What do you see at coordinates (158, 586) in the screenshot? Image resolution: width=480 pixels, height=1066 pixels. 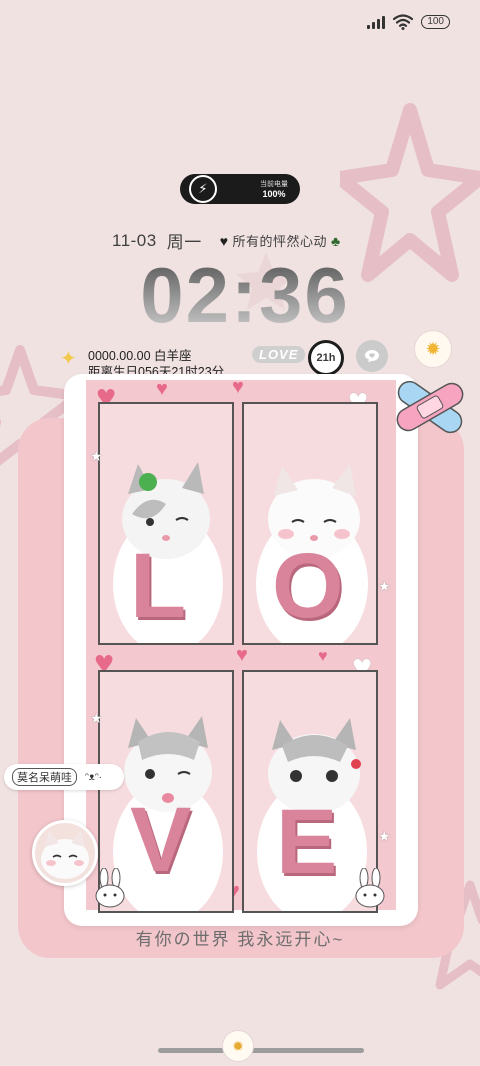 I see `letter-l: L` at bounding box center [158, 586].